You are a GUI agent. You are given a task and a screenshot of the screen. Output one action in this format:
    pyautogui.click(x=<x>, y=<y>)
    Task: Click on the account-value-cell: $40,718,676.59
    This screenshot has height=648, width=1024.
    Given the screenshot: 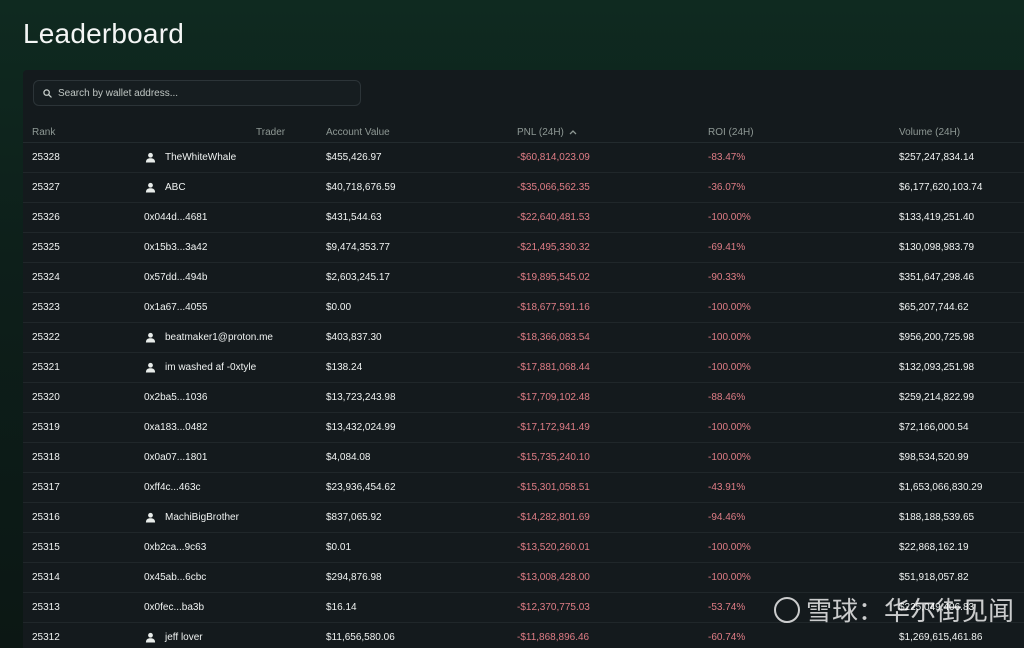 What is the action you would take?
    pyautogui.click(x=421, y=187)
    